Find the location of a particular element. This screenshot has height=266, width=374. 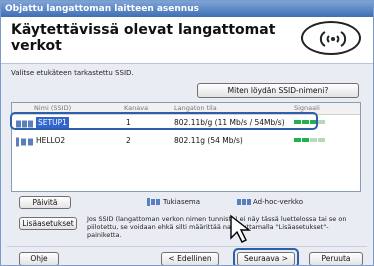

divider is located at coordinates (187, 246).